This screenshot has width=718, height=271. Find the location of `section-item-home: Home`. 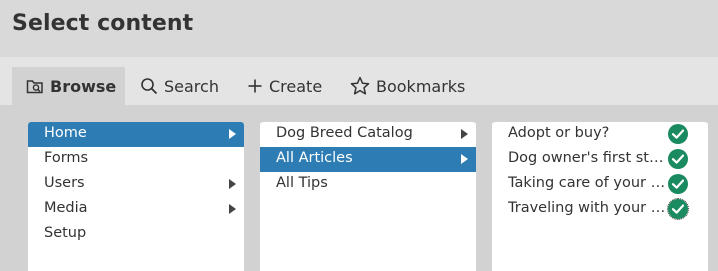

section-item-home: Home is located at coordinates (136, 134).